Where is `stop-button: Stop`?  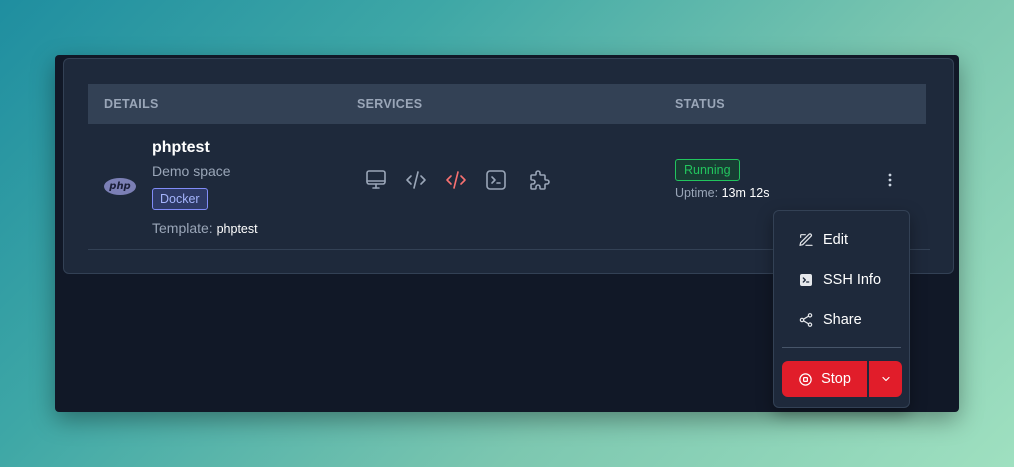 stop-button: Stop is located at coordinates (824, 379).